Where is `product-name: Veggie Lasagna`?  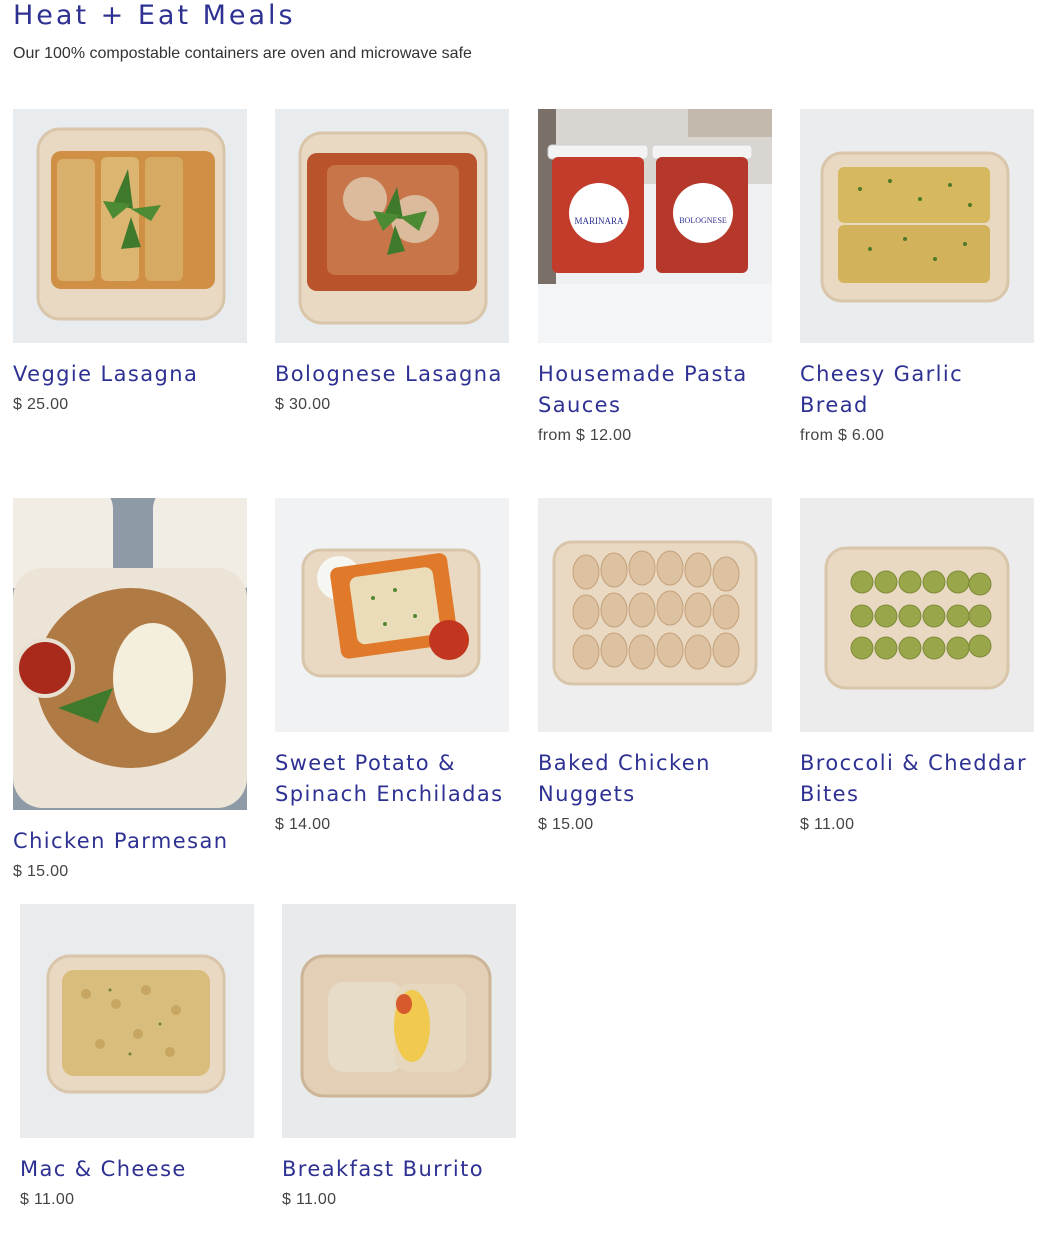
product-name: Veggie Lasagna is located at coordinates (130, 374).